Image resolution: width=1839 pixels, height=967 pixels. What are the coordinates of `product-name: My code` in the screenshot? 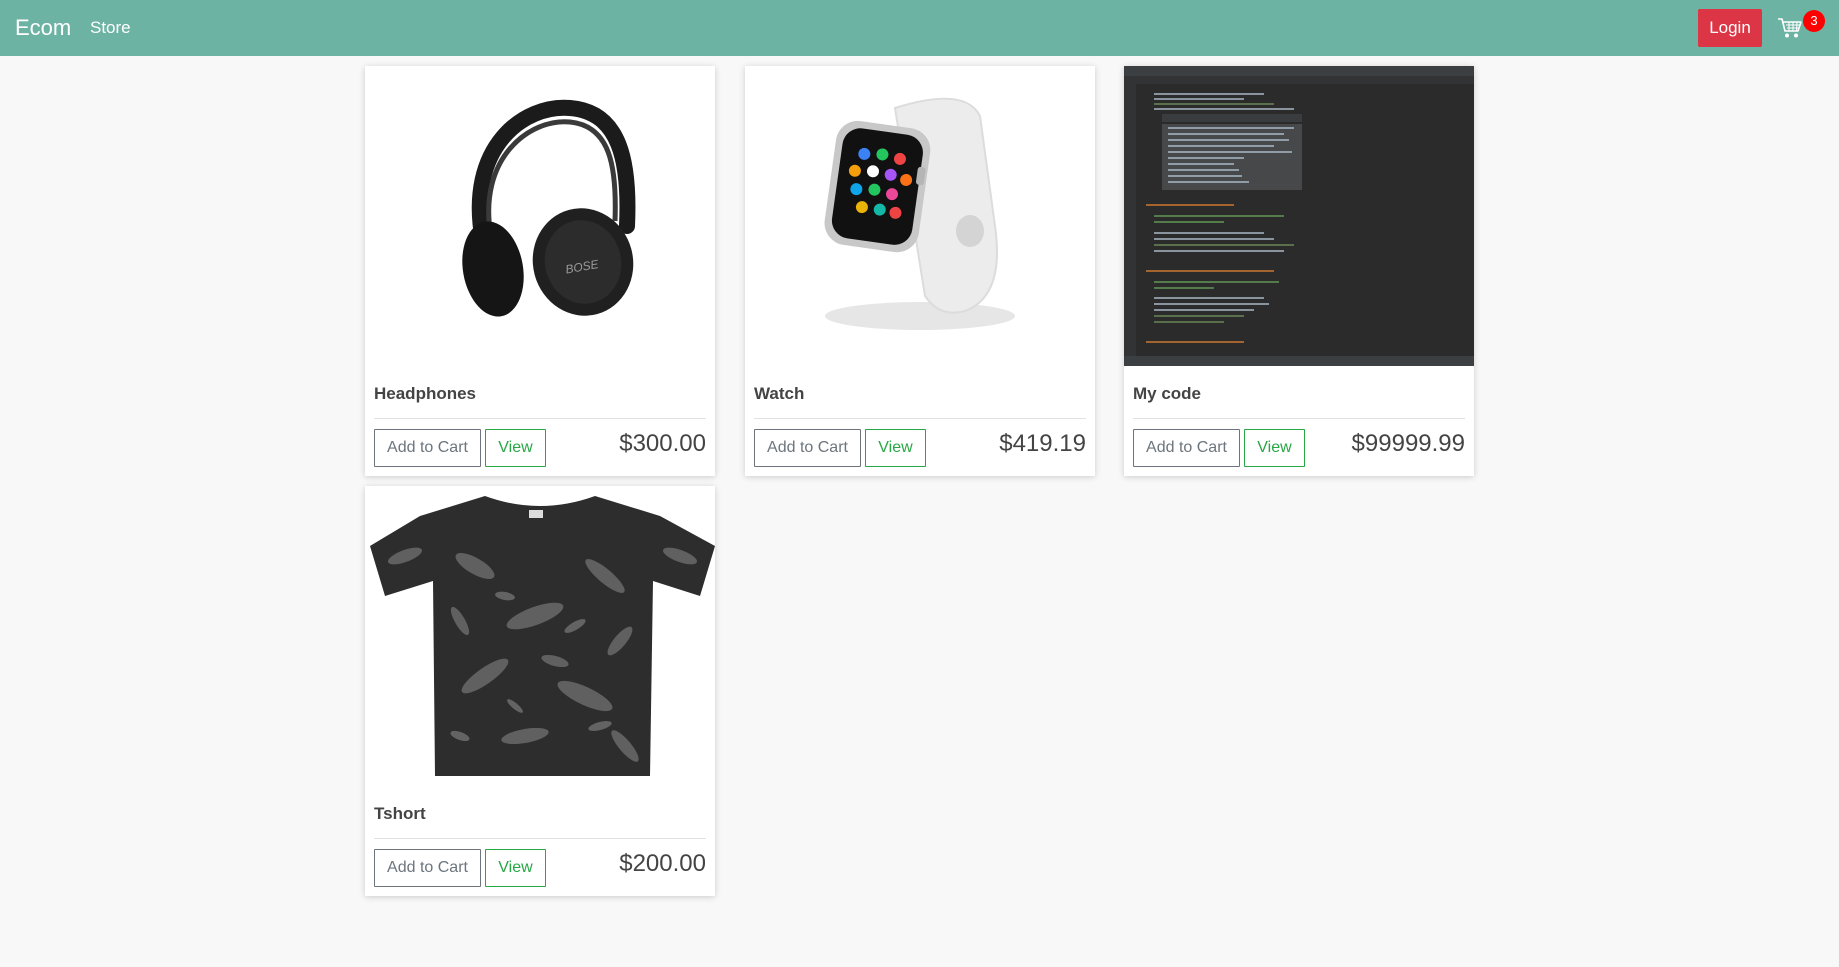 It's located at (1167, 393).